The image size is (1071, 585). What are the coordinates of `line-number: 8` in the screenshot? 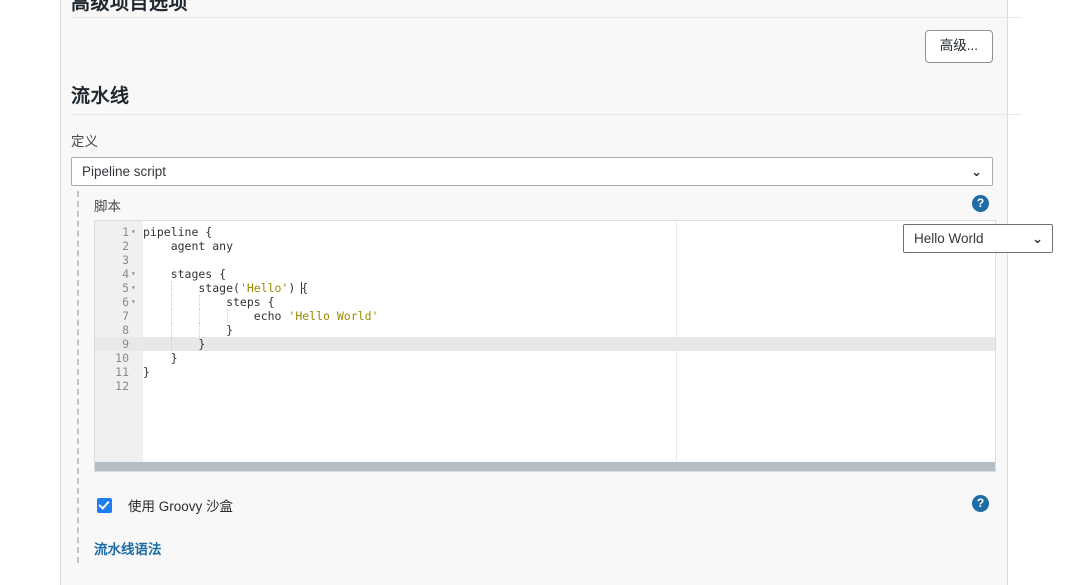 It's located at (125, 330).